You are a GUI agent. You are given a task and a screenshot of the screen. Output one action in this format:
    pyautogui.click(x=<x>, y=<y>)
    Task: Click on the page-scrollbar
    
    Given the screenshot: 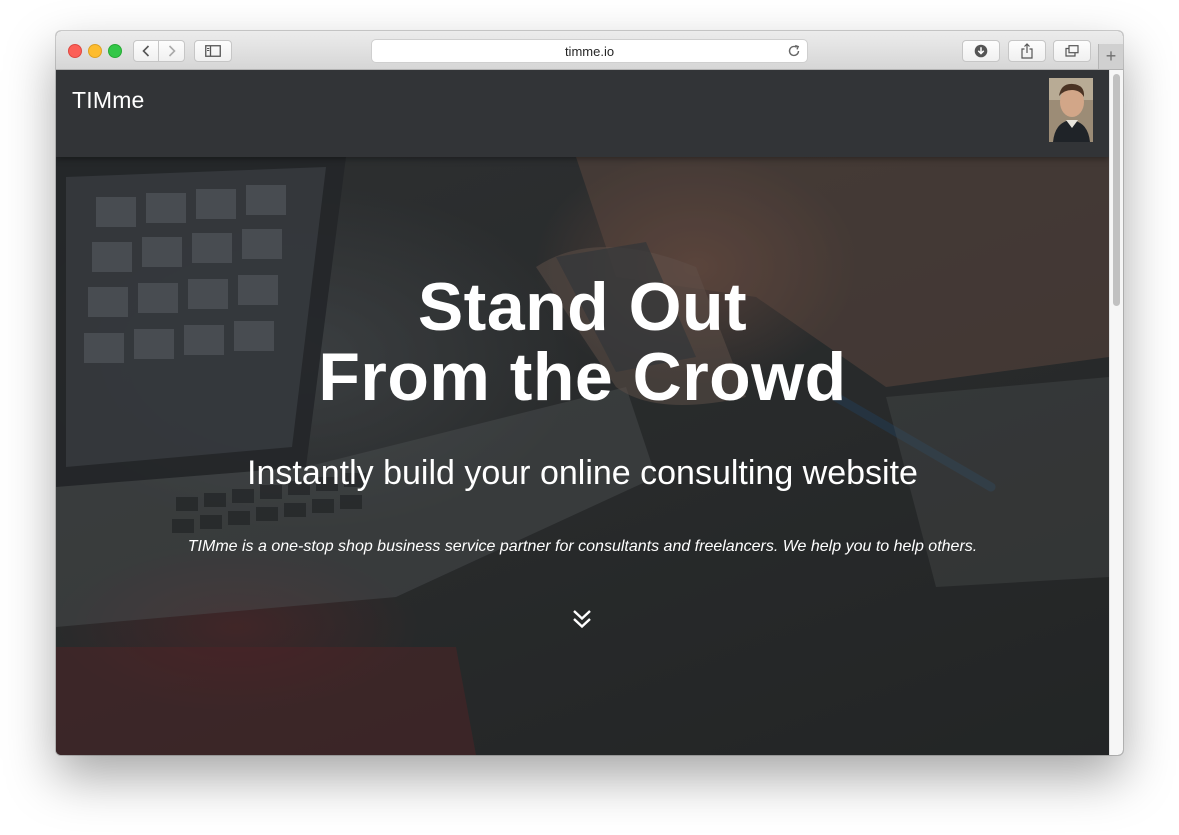 What is the action you would take?
    pyautogui.click(x=1116, y=412)
    